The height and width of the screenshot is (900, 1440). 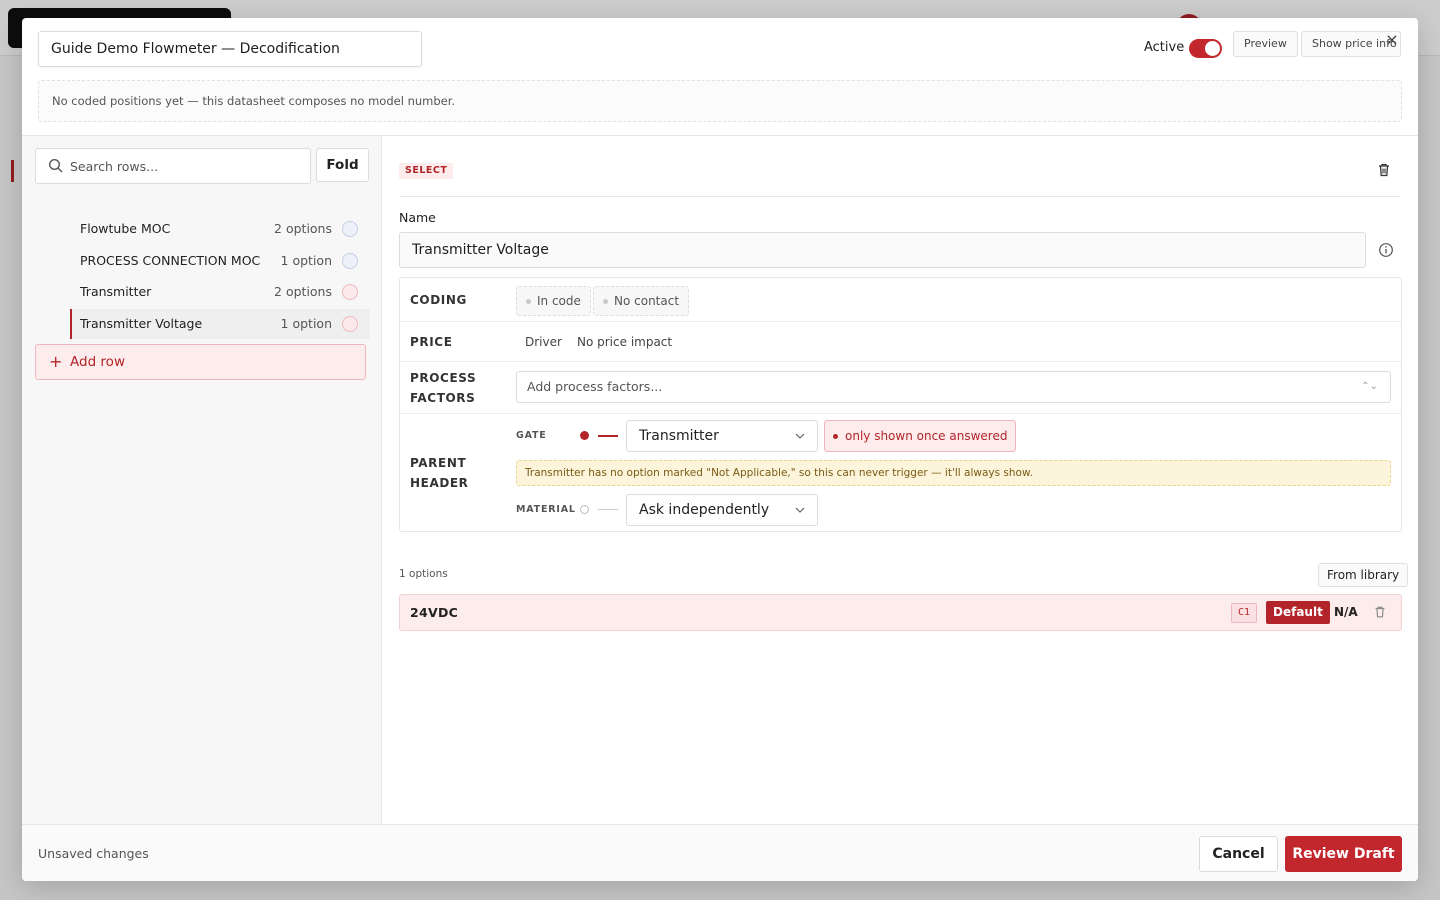 What do you see at coordinates (1343, 854) in the screenshot?
I see `review-draft-button: Review Draft` at bounding box center [1343, 854].